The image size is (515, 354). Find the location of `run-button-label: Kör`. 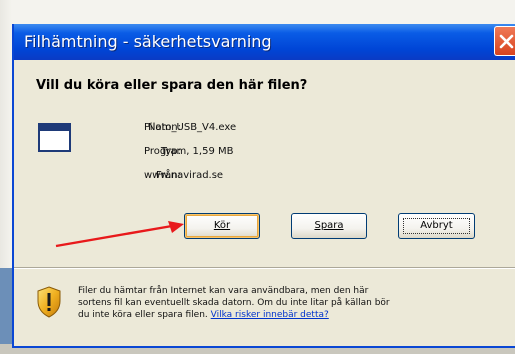

run-button-label: Kör is located at coordinates (222, 225).